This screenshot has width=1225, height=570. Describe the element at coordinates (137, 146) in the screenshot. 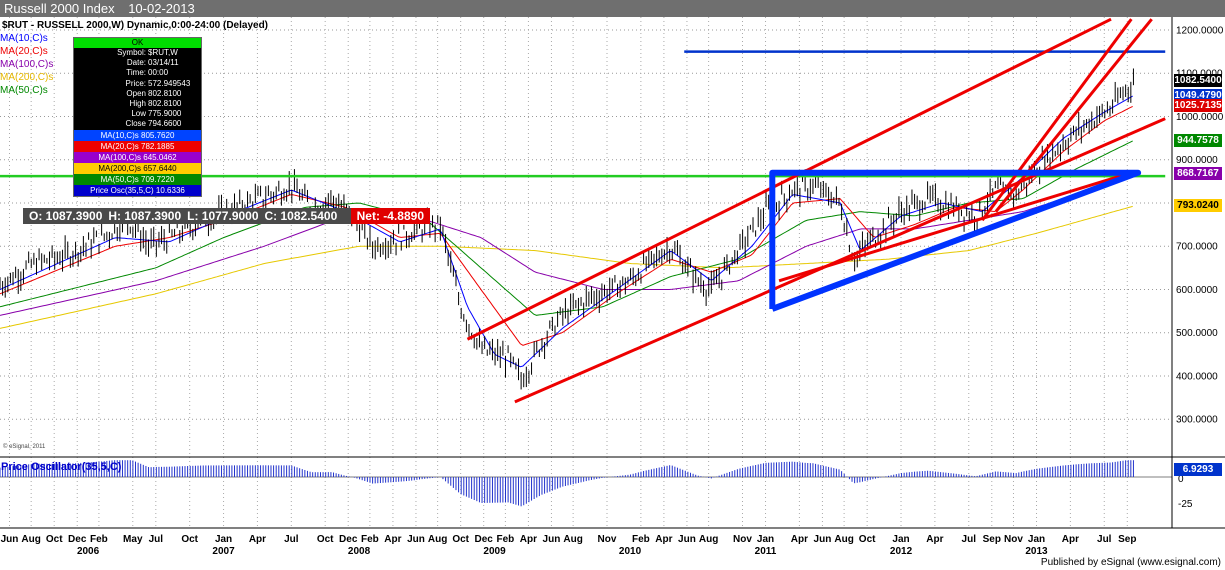

I see `info-ma-row: MA(20,C)s 782.1885` at that location.